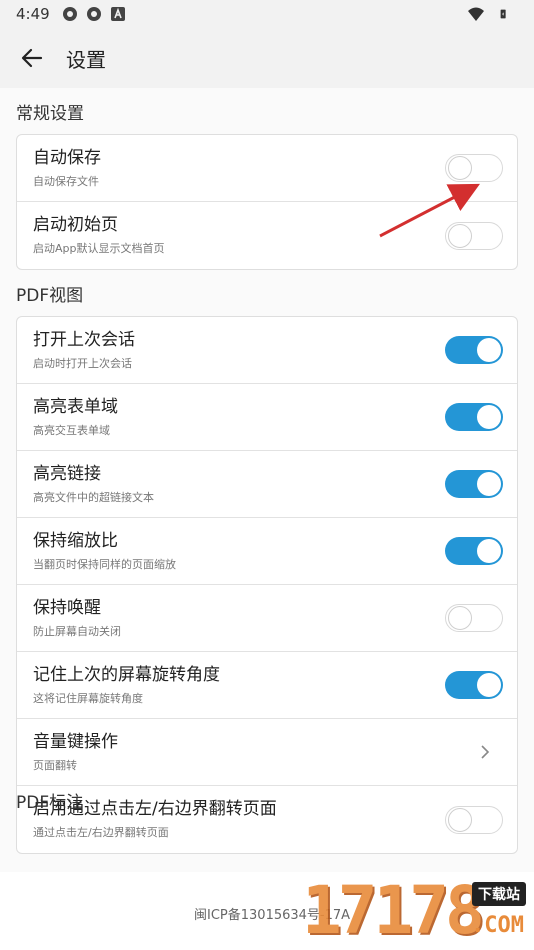  Describe the element at coordinates (50, 295) in the screenshot. I see `section-title-pdf-view: PDF视图` at that location.